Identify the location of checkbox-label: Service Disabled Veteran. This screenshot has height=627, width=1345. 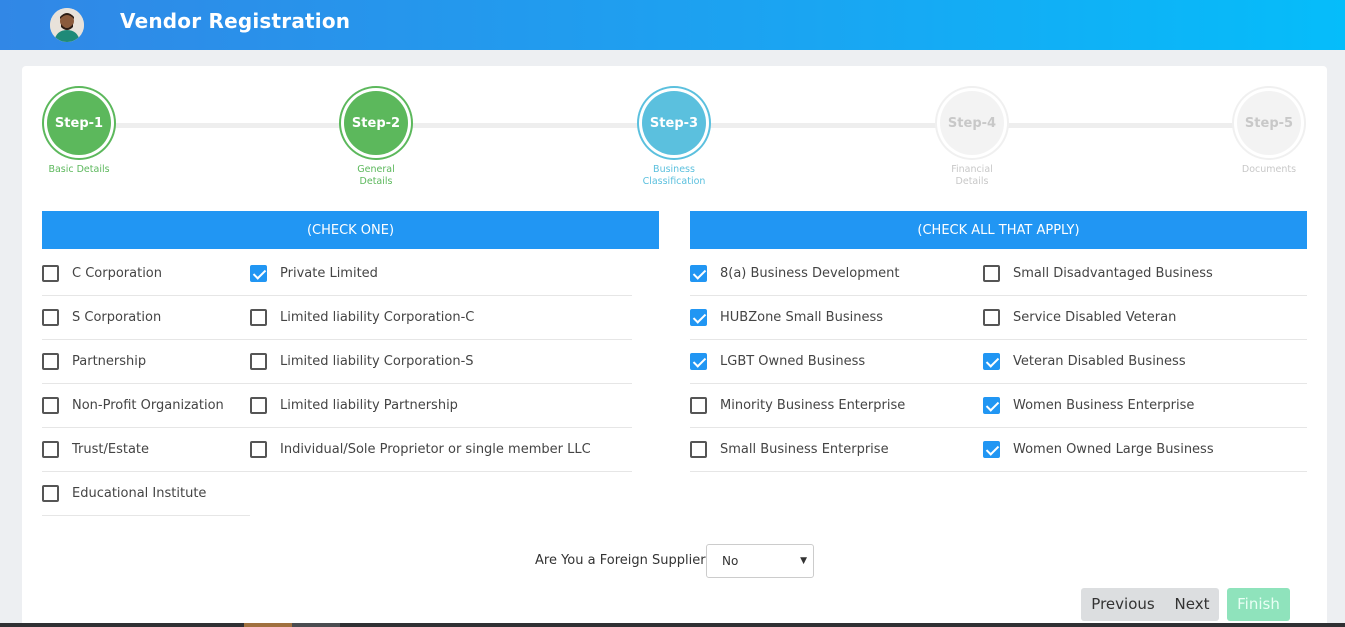
(1095, 317).